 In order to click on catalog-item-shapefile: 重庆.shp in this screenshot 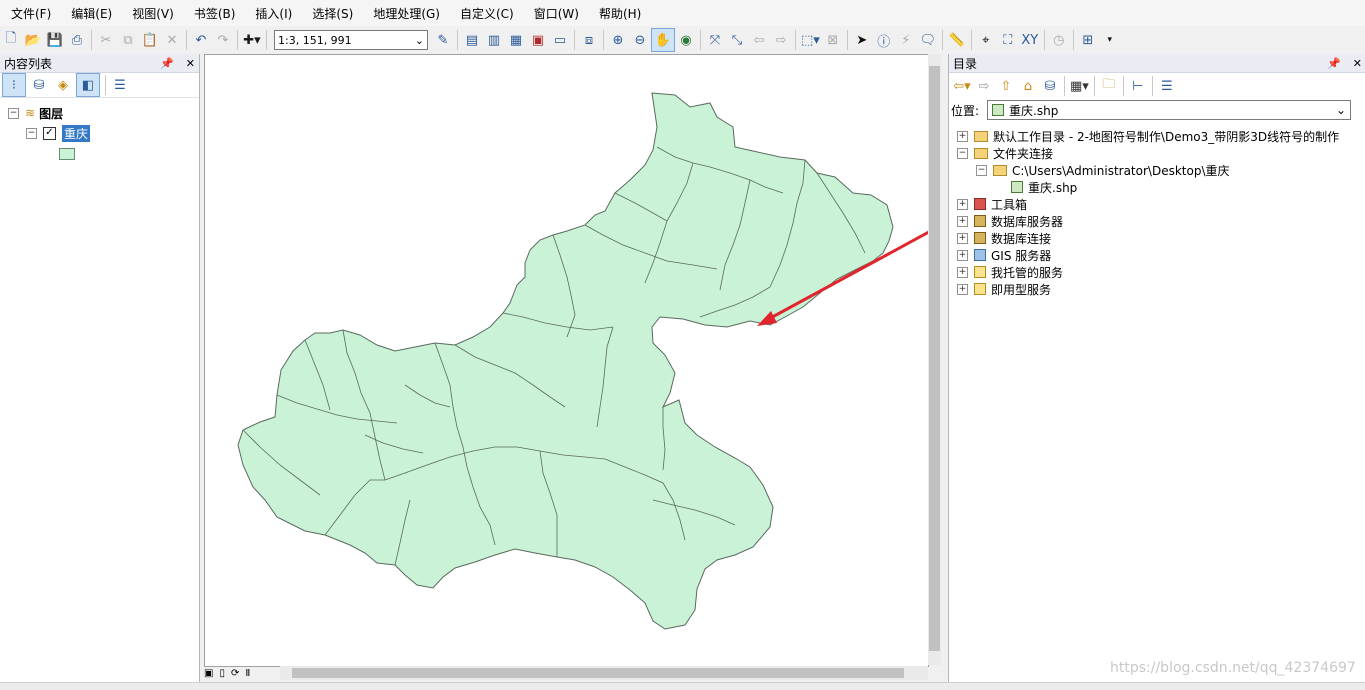, I will do `click(1044, 187)`.